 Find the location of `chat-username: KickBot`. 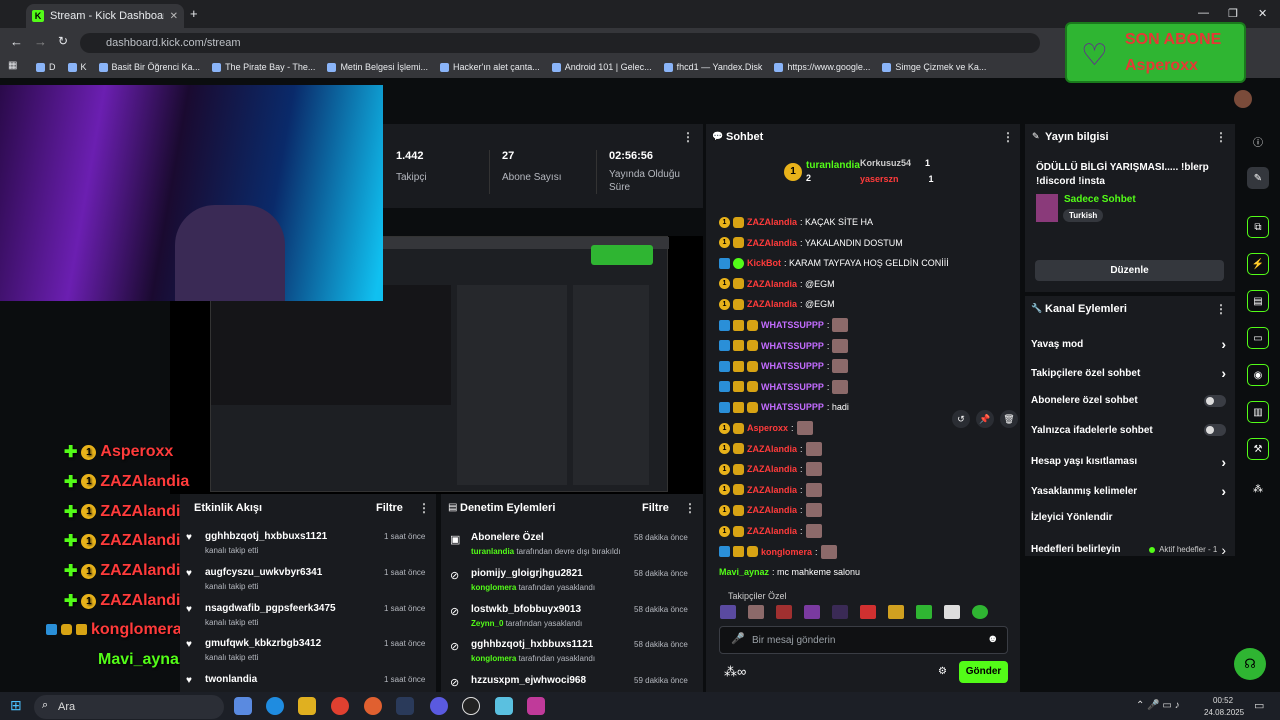

chat-username: KickBot is located at coordinates (764, 263).